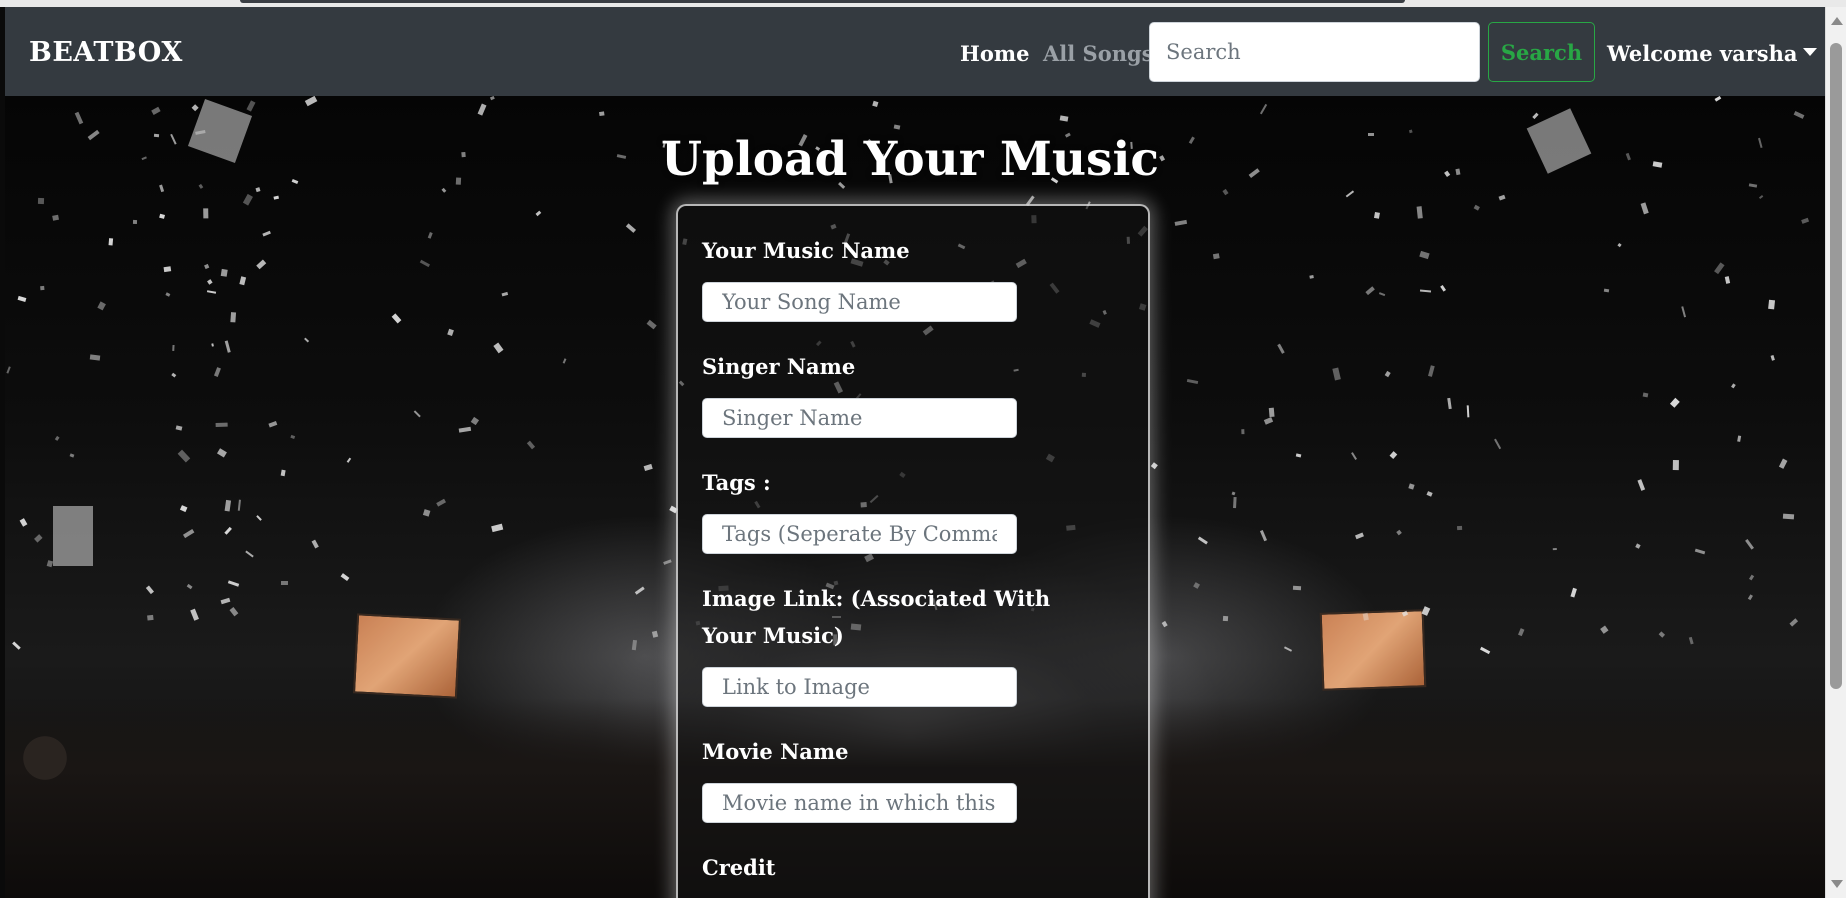  I want to click on tags-label: Tags :, so click(736, 482).